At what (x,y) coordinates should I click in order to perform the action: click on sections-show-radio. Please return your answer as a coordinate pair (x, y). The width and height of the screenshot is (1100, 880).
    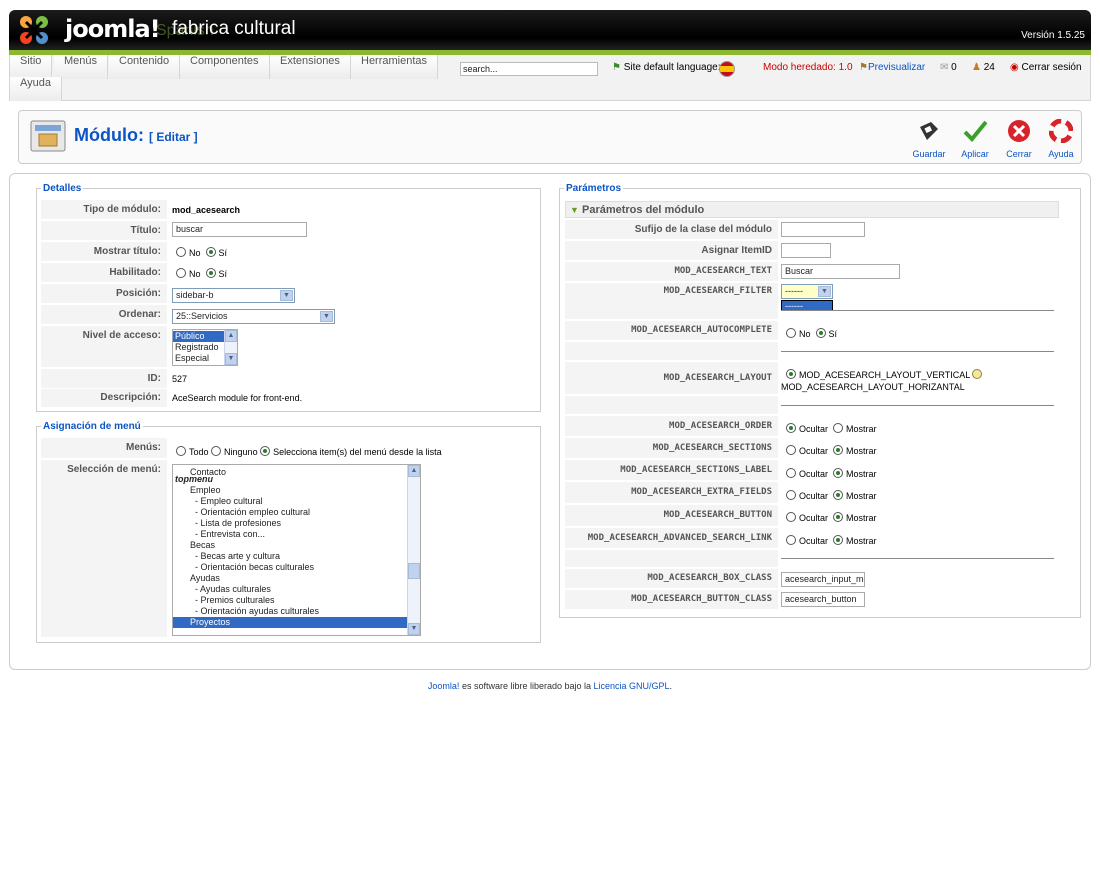
    Looking at the image, I should click on (838, 450).